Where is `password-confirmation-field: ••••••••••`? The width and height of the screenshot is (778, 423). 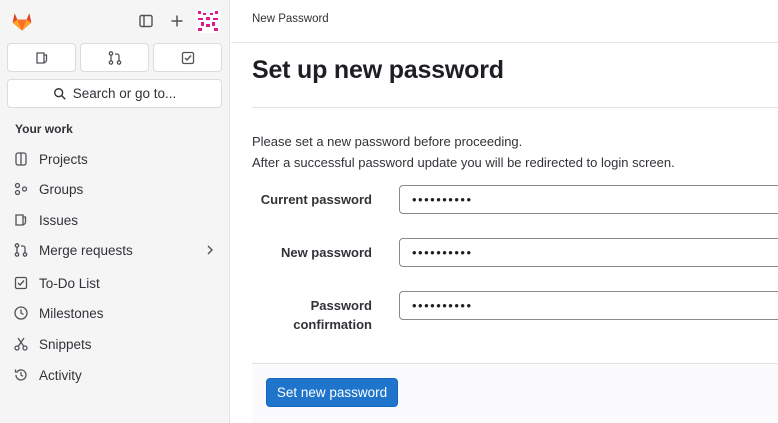
password-confirmation-field: •••••••••• is located at coordinates (588, 305).